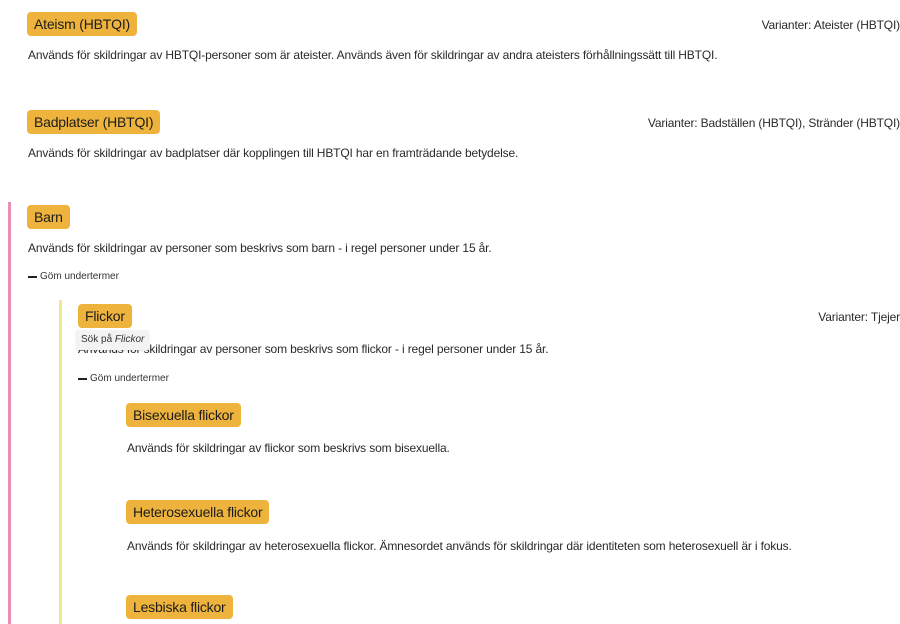  What do you see at coordinates (94, 122) in the screenshot?
I see `term-tag-badplatser: Badplatser (HBTQI)` at bounding box center [94, 122].